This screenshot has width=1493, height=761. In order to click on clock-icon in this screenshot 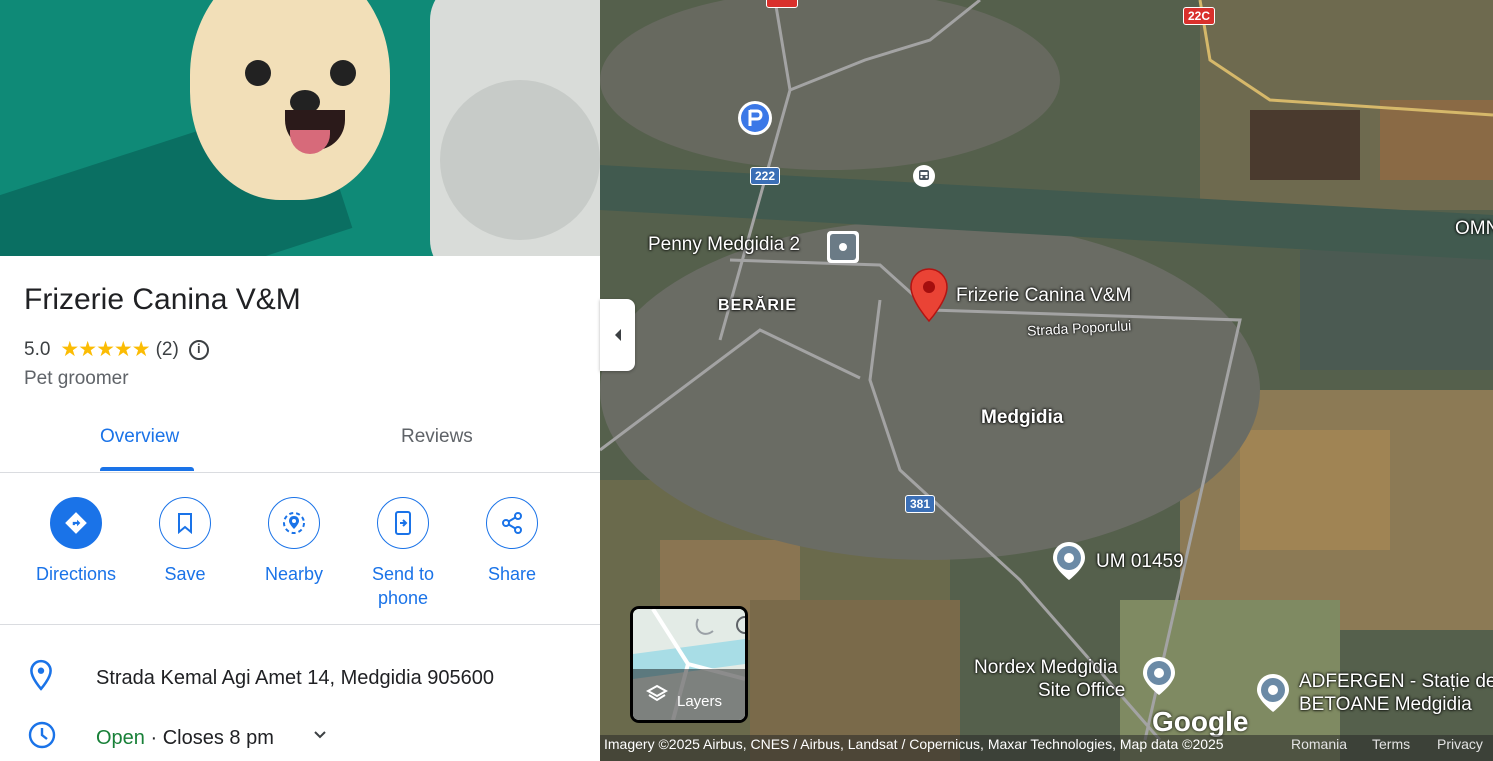, I will do `click(42, 738)`.